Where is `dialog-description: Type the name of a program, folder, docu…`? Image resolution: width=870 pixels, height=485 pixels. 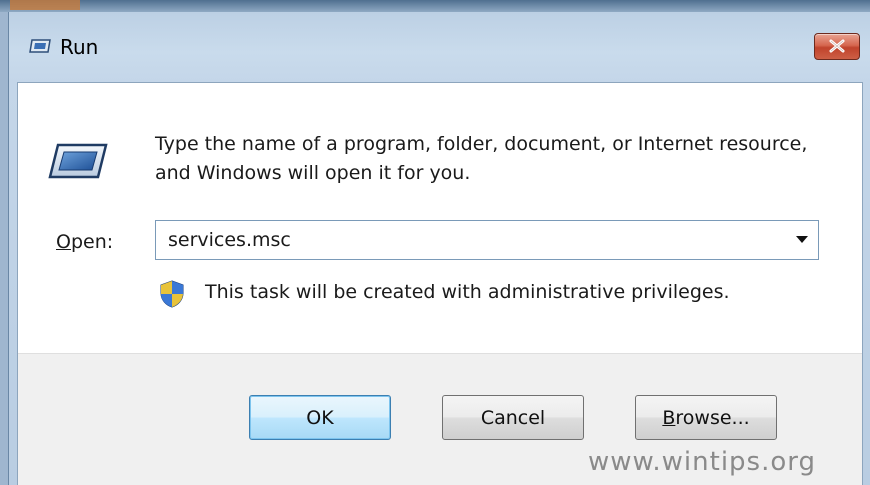 dialog-description: Type the name of a program, folder, docu… is located at coordinates (481, 158).